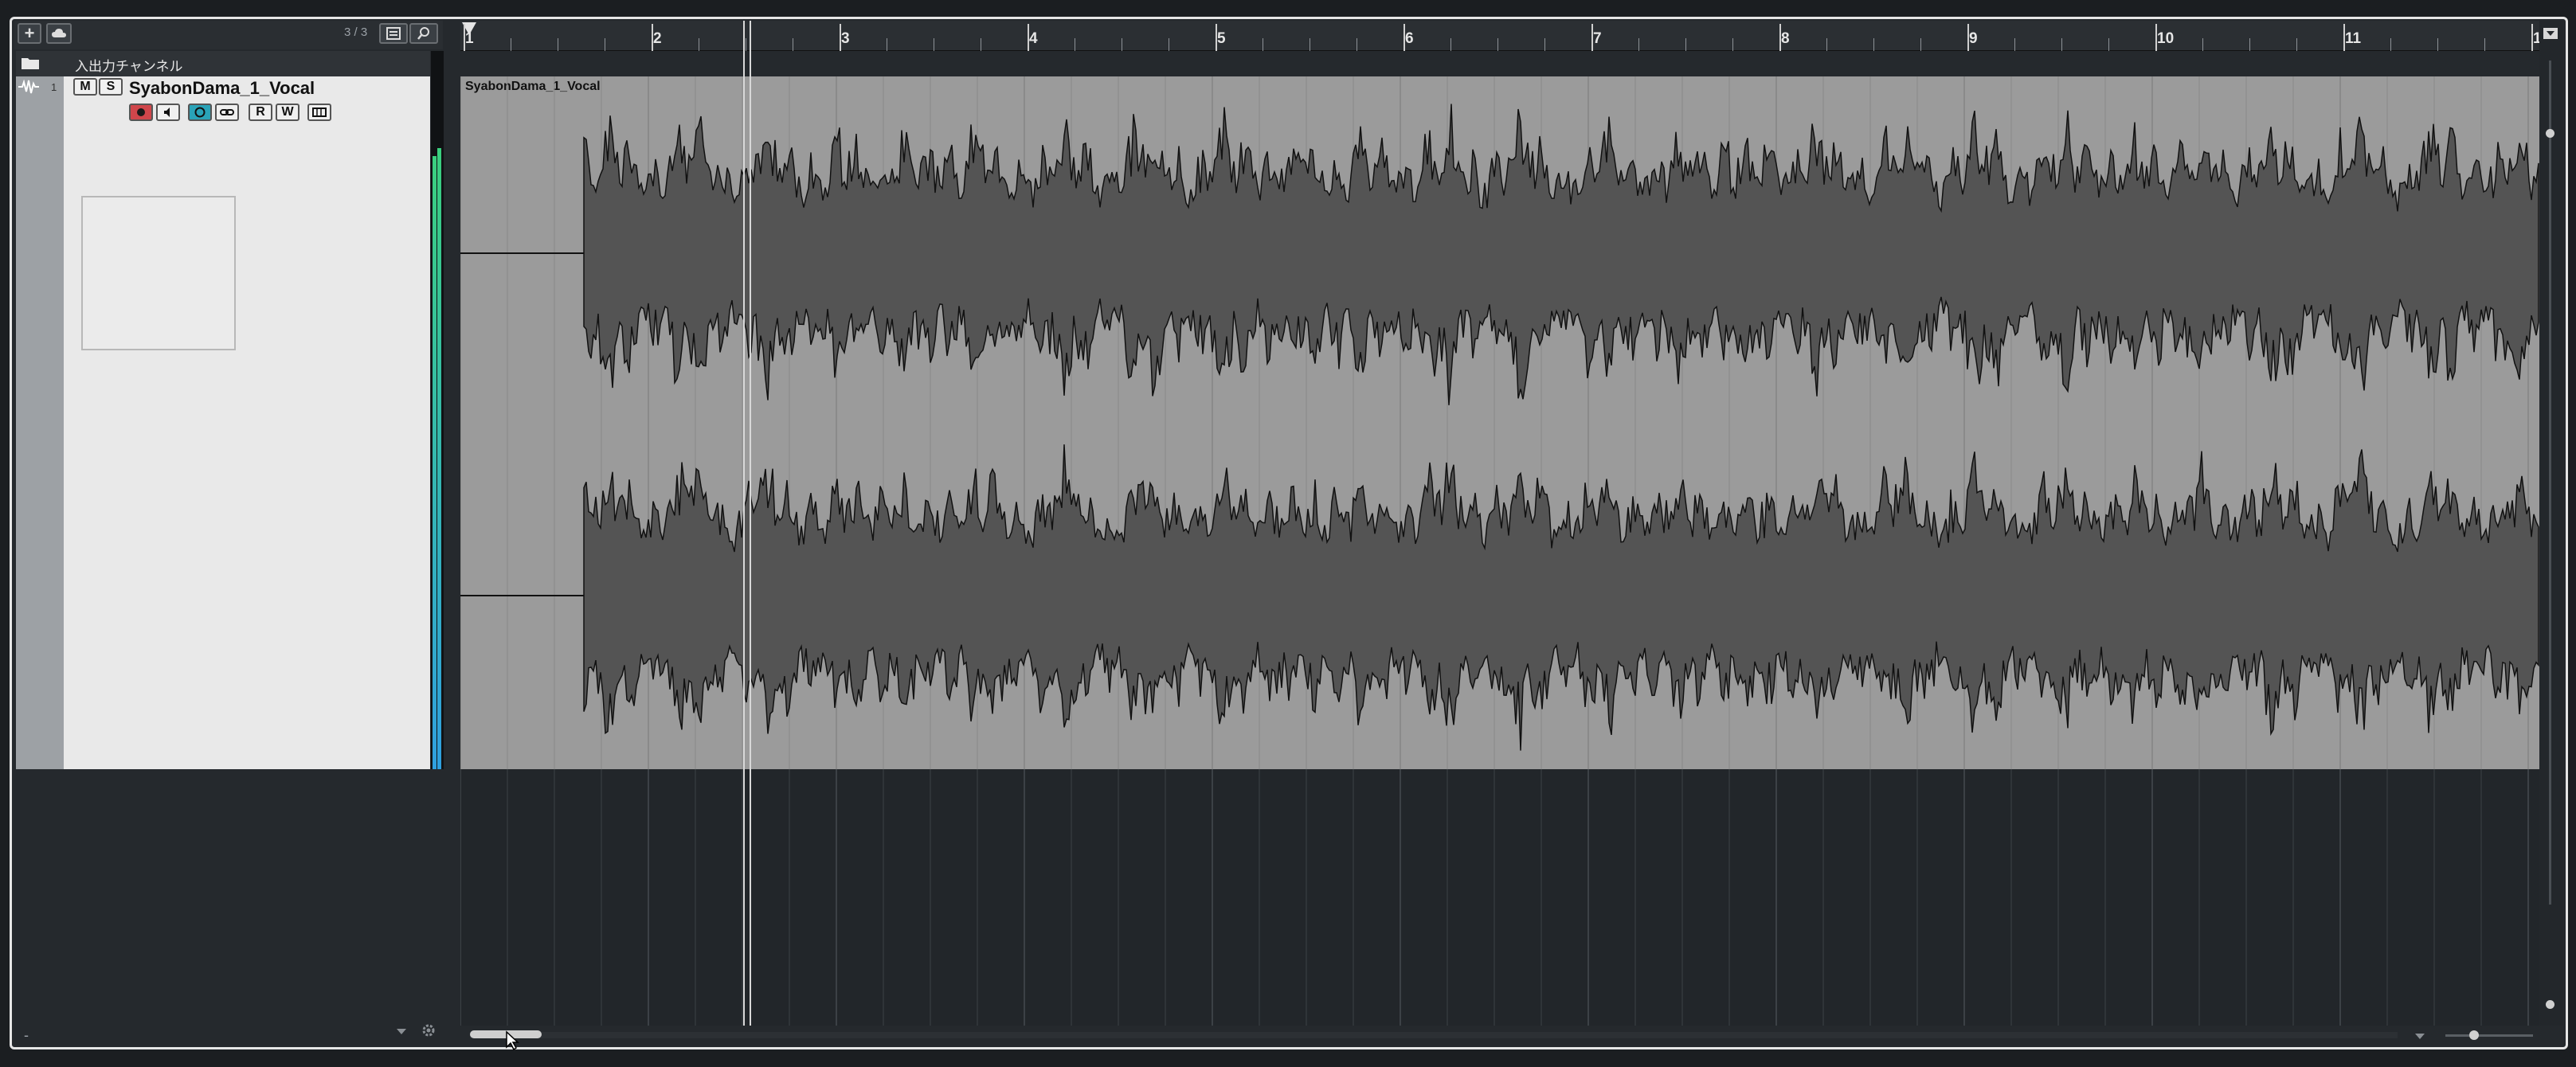 Image resolution: width=2576 pixels, height=1067 pixels. I want to click on write-automation-button: W, so click(287, 112).